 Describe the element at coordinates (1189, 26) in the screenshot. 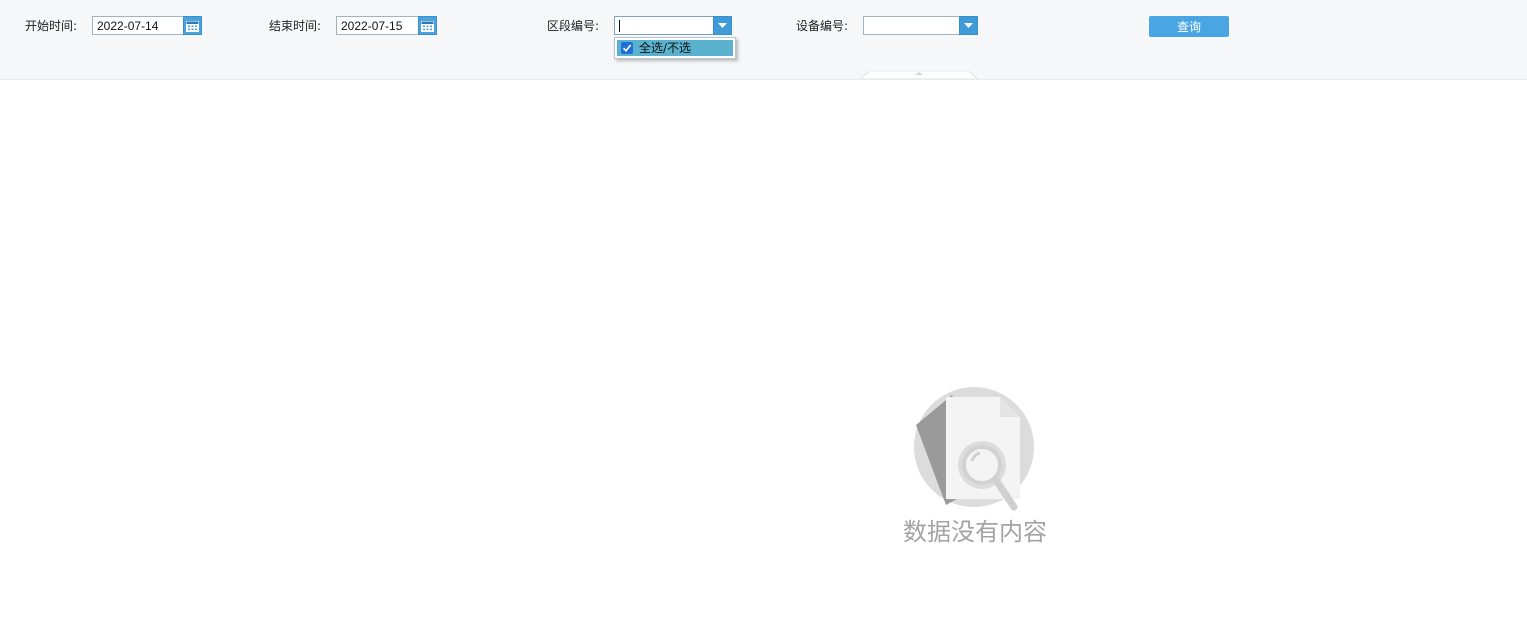

I see `query-button: 查询` at that location.